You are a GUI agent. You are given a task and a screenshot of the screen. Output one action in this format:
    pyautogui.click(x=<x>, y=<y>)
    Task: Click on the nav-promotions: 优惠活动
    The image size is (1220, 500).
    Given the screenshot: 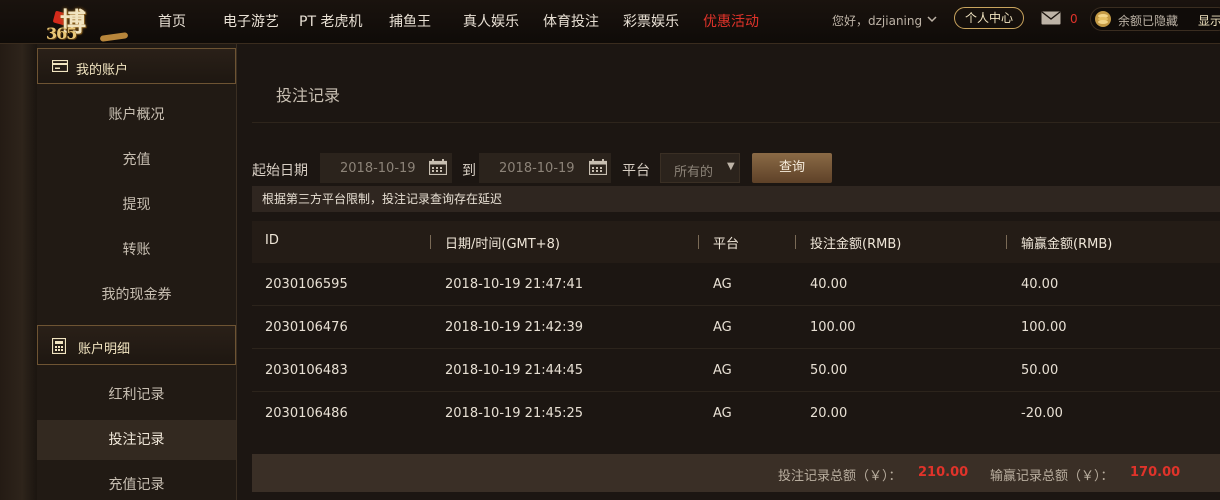 What is the action you would take?
    pyautogui.click(x=731, y=21)
    